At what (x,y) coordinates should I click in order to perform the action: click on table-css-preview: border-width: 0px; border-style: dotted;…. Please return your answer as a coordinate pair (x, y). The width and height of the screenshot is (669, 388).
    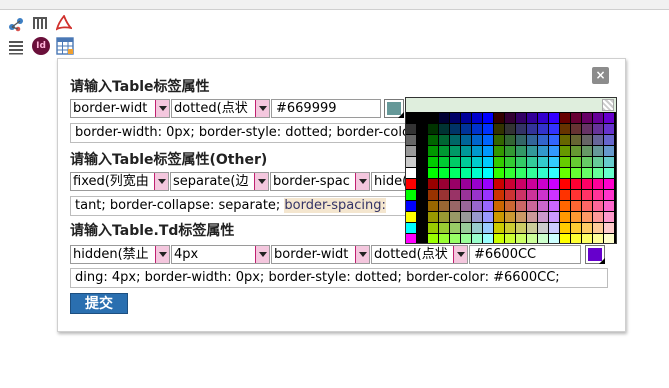
    Looking at the image, I should click on (239, 133).